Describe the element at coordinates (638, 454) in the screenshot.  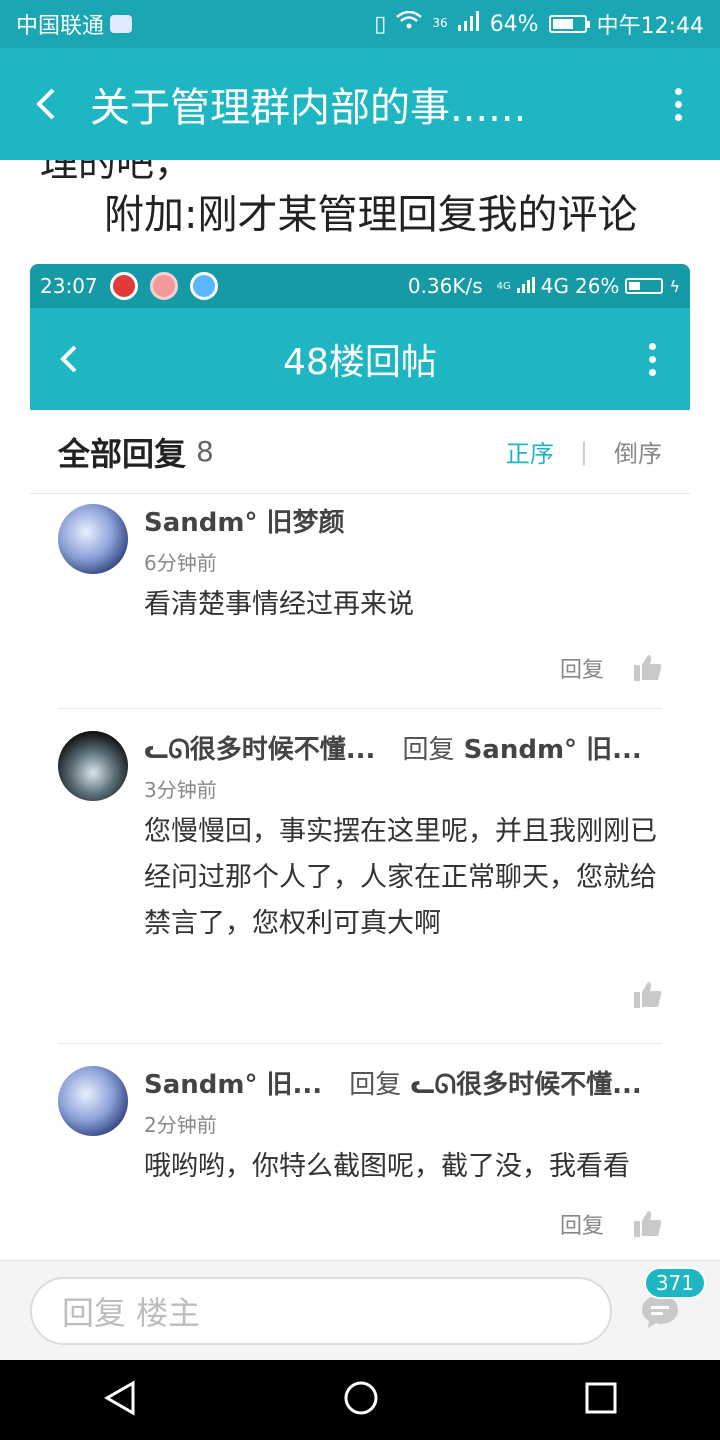
I see `sort-desc-tab: 倒序` at that location.